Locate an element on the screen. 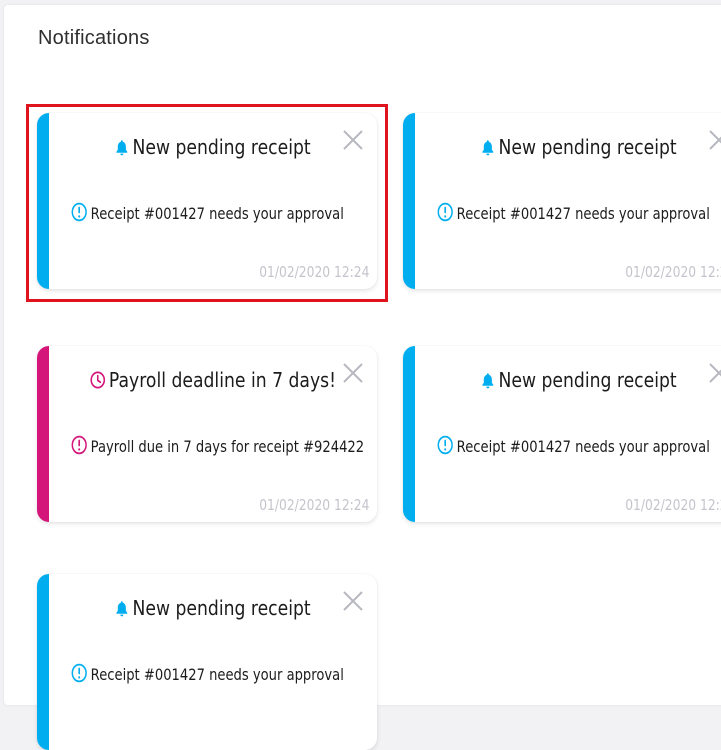 Image resolution: width=721 pixels, height=750 pixels. card-title: Payroll deadline in 7 days! is located at coordinates (213, 381).